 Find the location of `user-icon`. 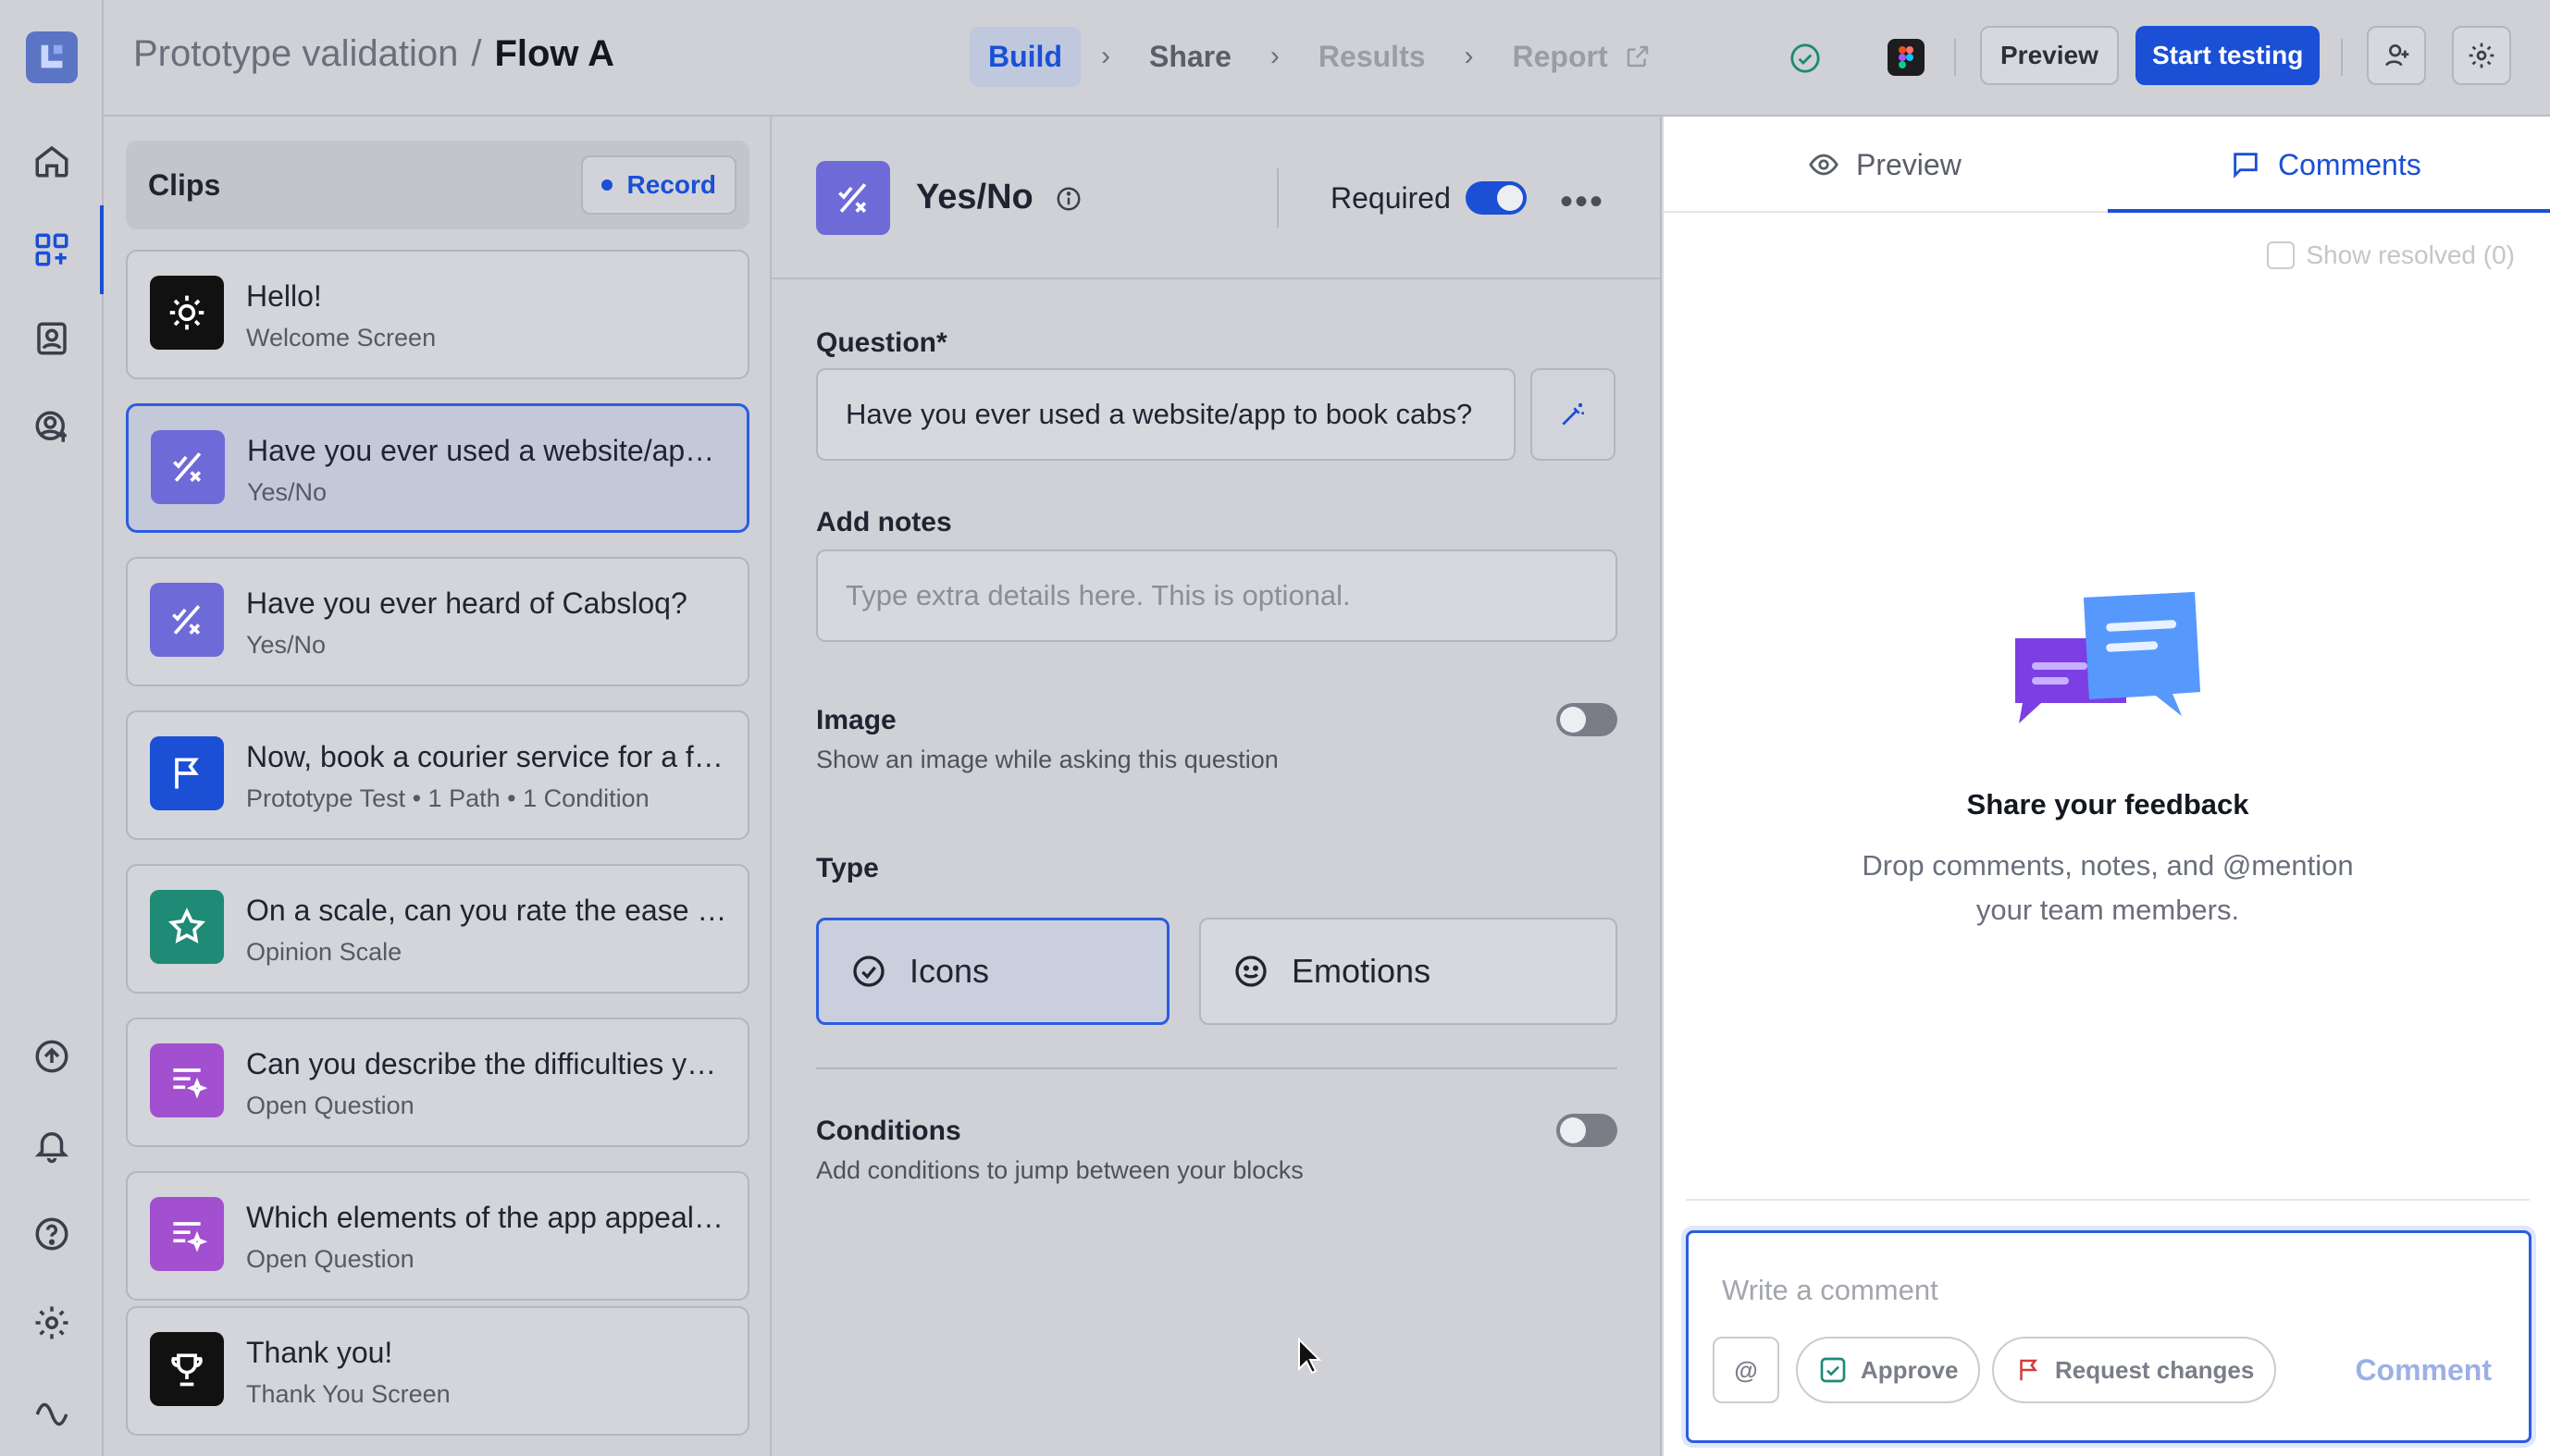

user-icon is located at coordinates (2397, 55).